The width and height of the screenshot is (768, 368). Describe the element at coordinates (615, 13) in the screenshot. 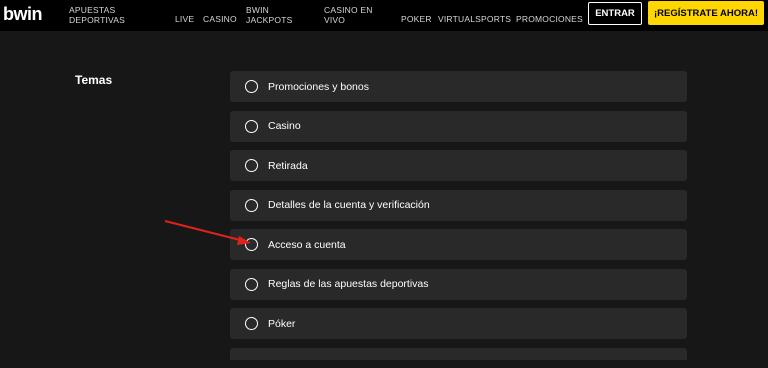

I see `login-button: ENTRAR` at that location.